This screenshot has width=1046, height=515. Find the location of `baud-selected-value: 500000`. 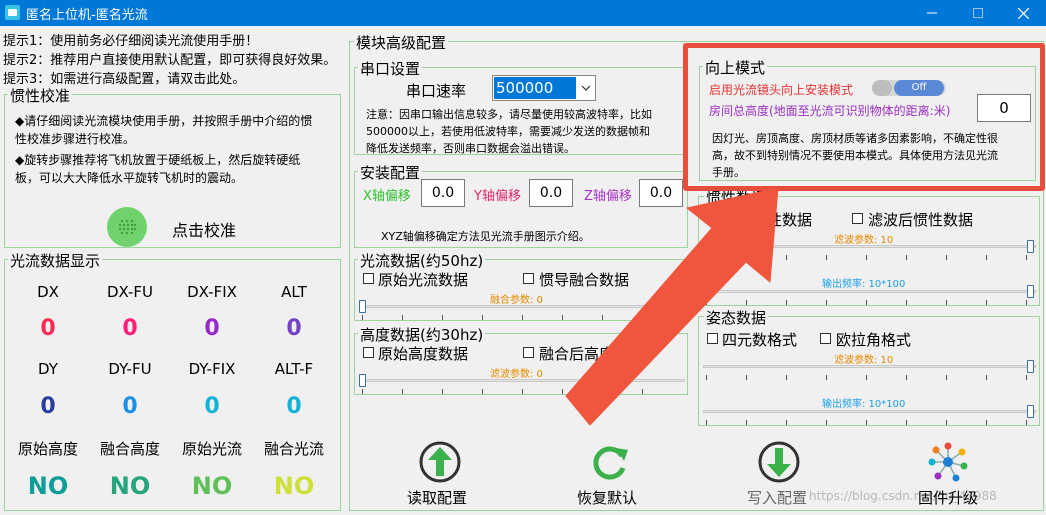

baud-selected-value: 500000 is located at coordinates (535, 88).